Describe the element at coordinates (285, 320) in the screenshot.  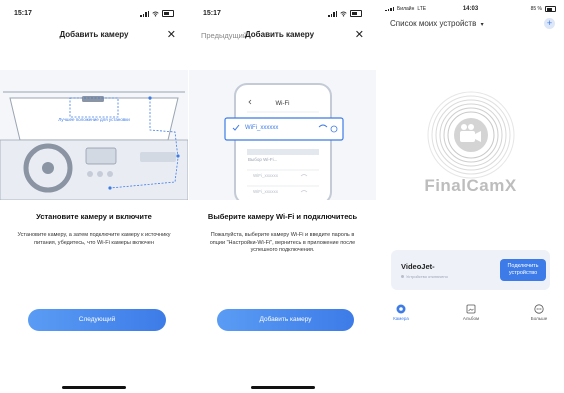
I see `add-camera-button: Добавить камеру` at that location.